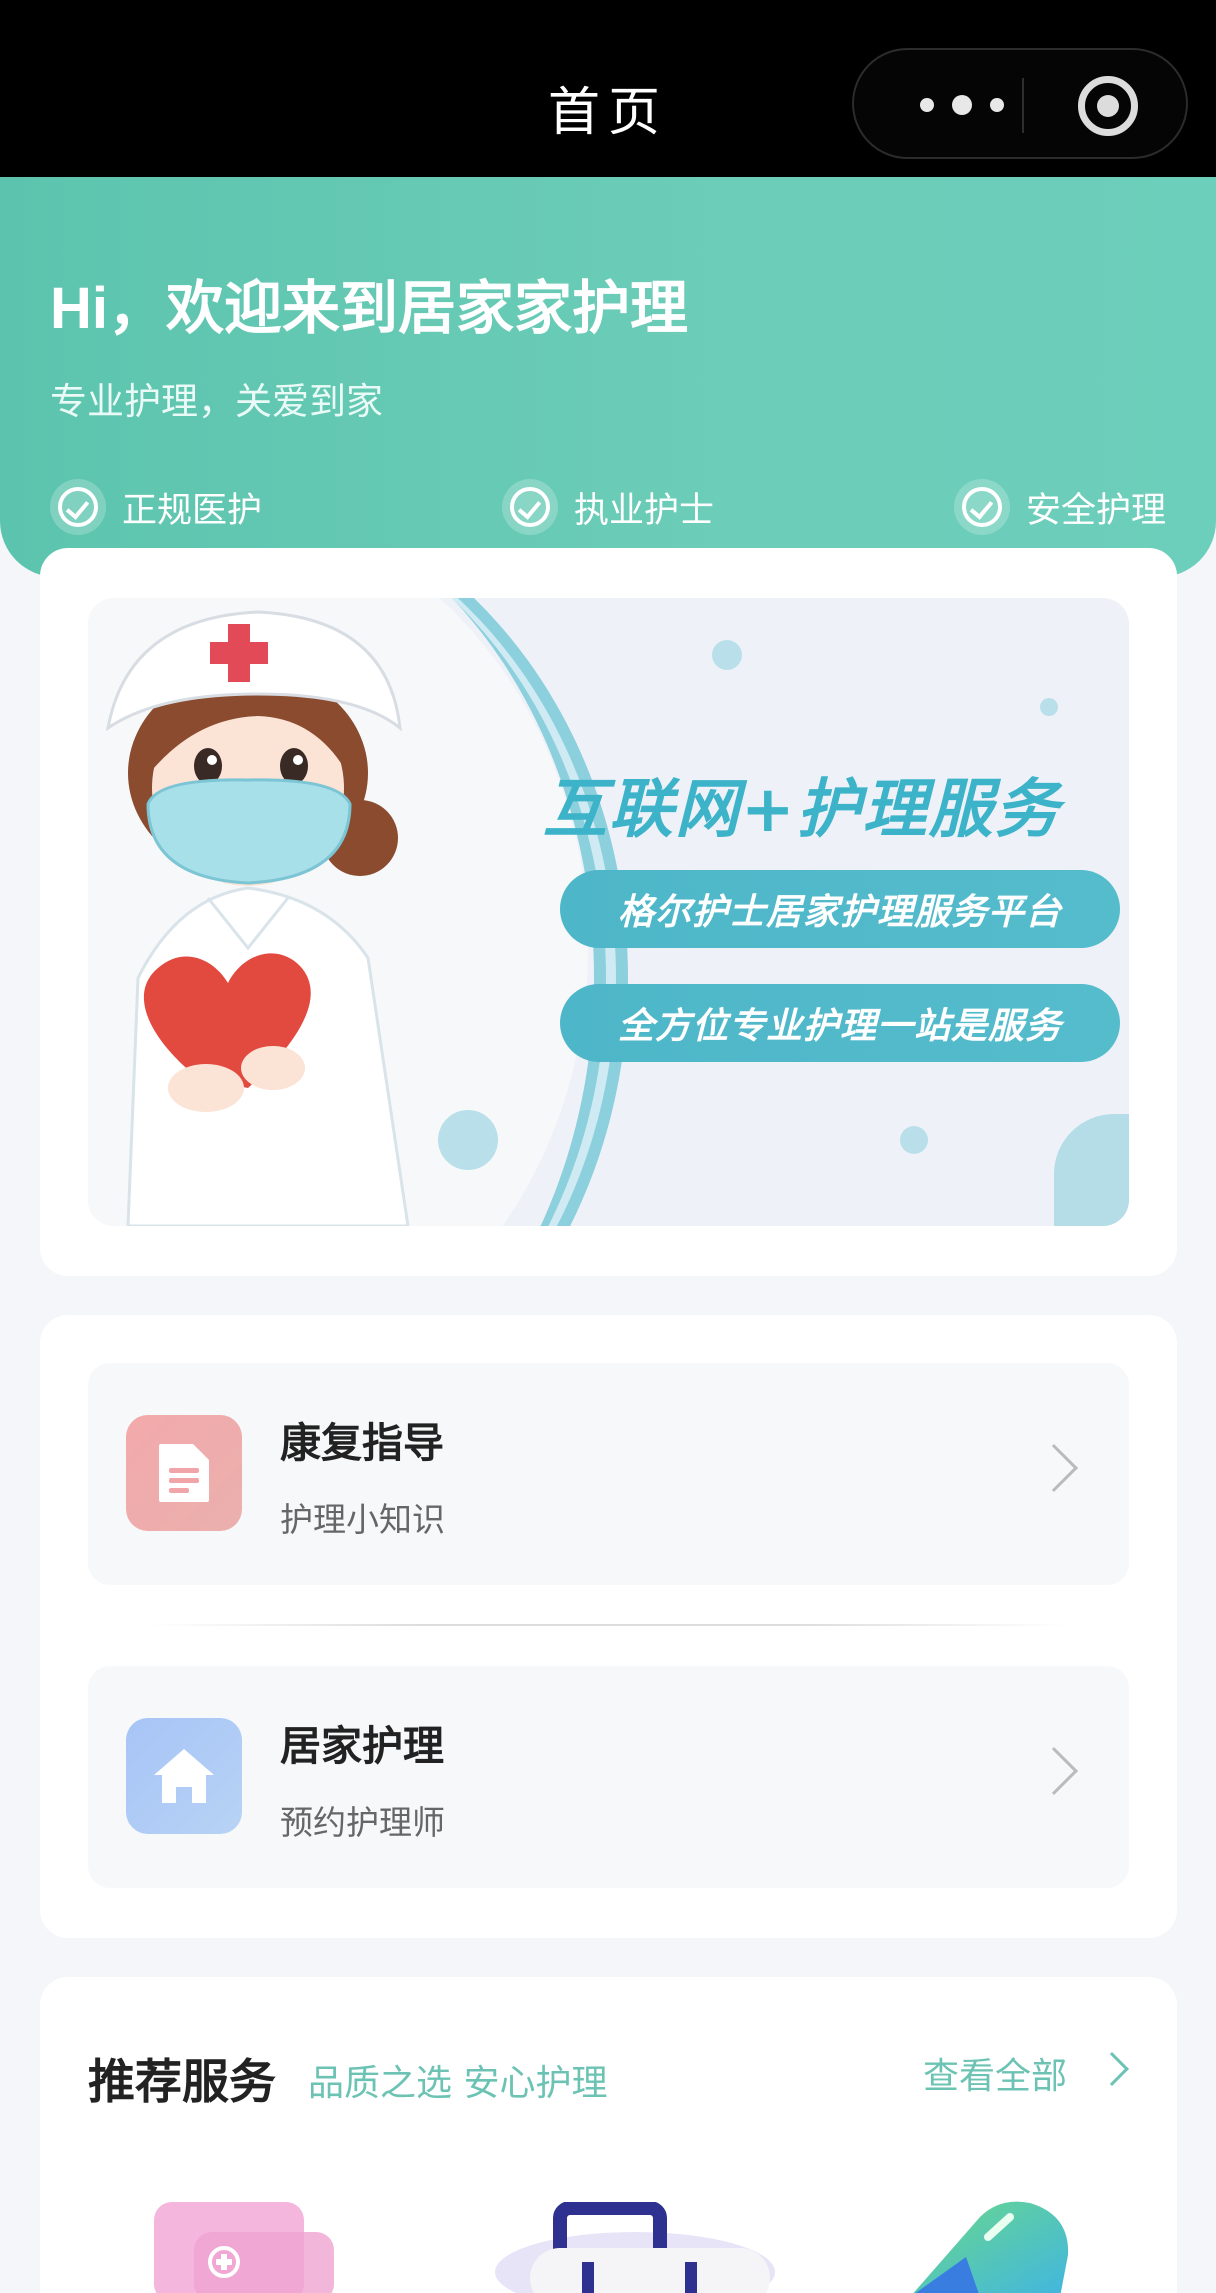  I want to click on recommend-title: 推荐服务, so click(182, 2082).